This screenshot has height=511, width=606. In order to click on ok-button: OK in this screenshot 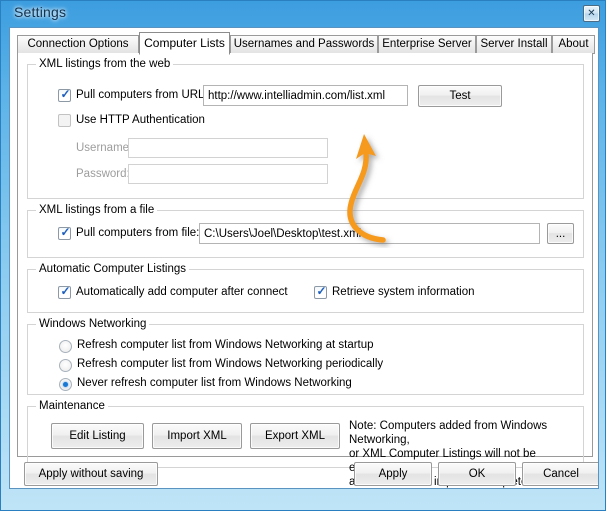, I will do `click(477, 474)`.